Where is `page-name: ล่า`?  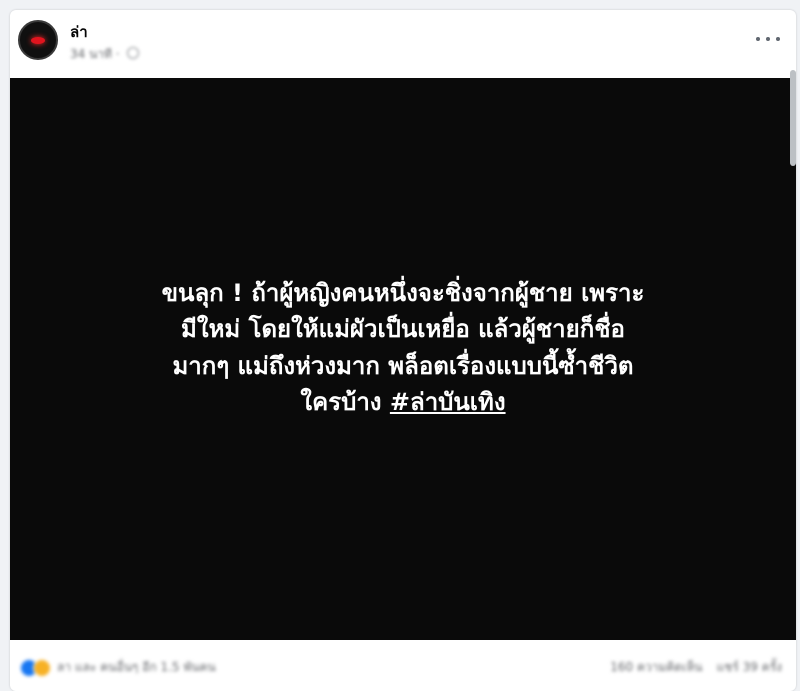 page-name: ล่า is located at coordinates (79, 32).